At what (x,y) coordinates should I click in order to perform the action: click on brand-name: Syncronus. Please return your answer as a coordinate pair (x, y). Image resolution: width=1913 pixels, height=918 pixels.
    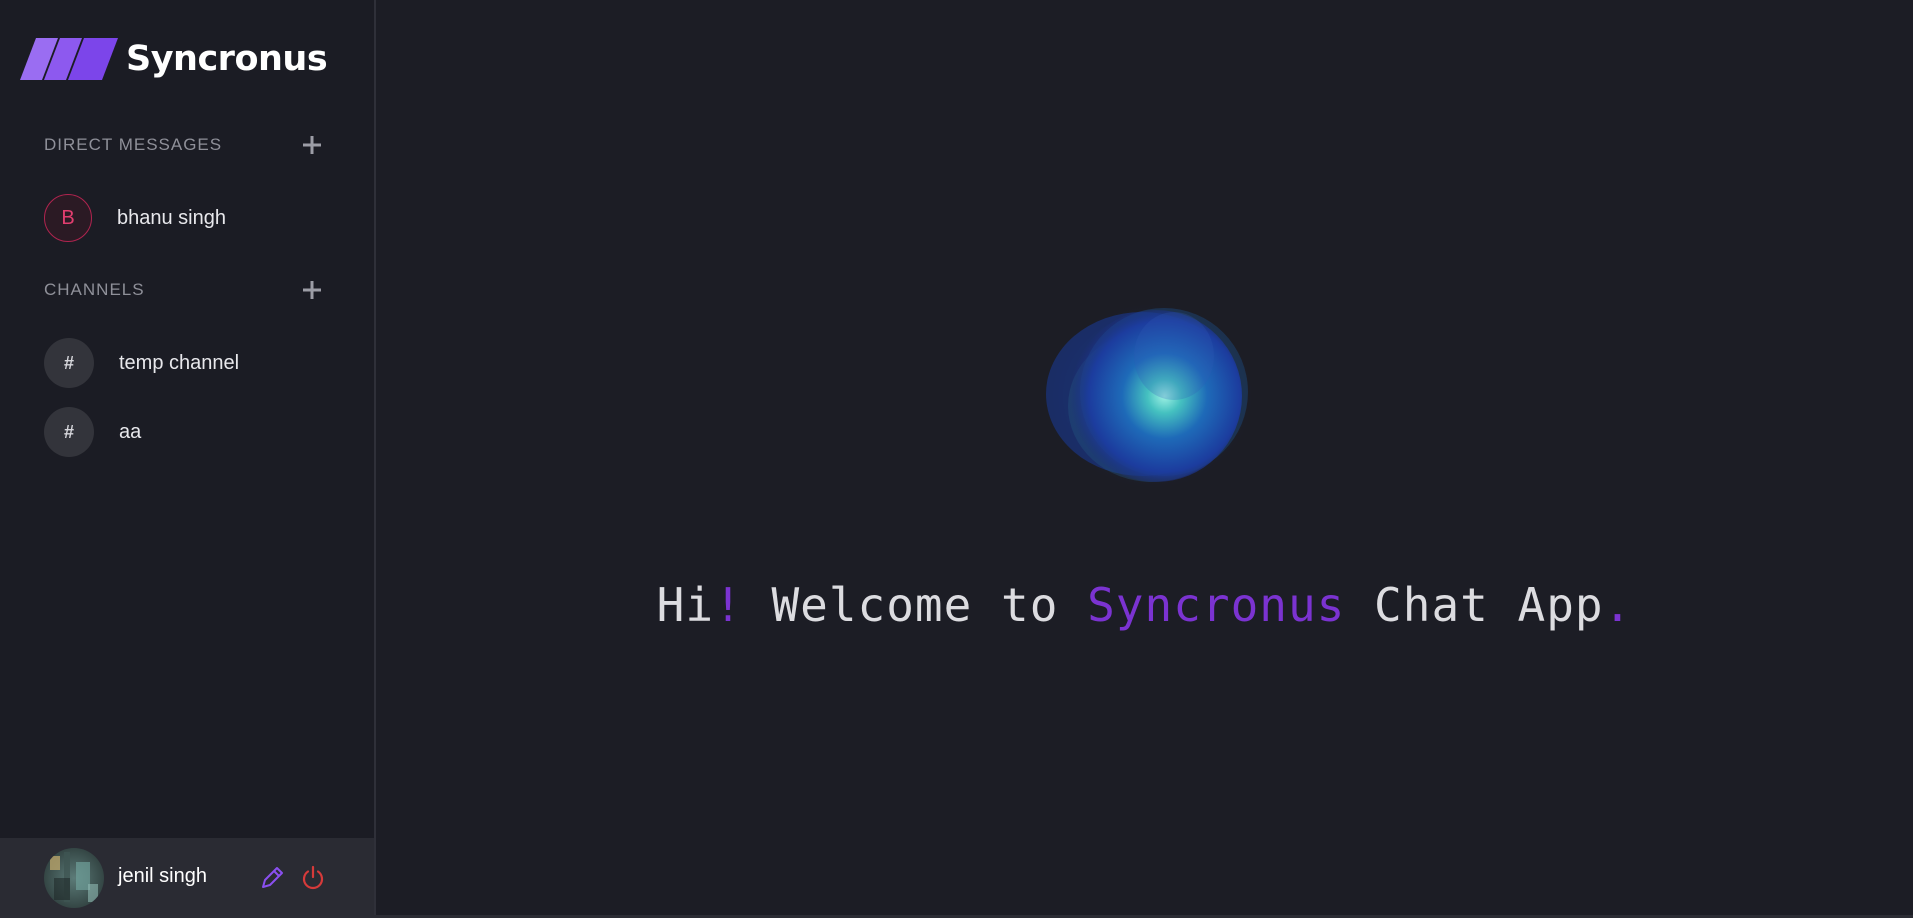
    Looking at the image, I should click on (227, 59).